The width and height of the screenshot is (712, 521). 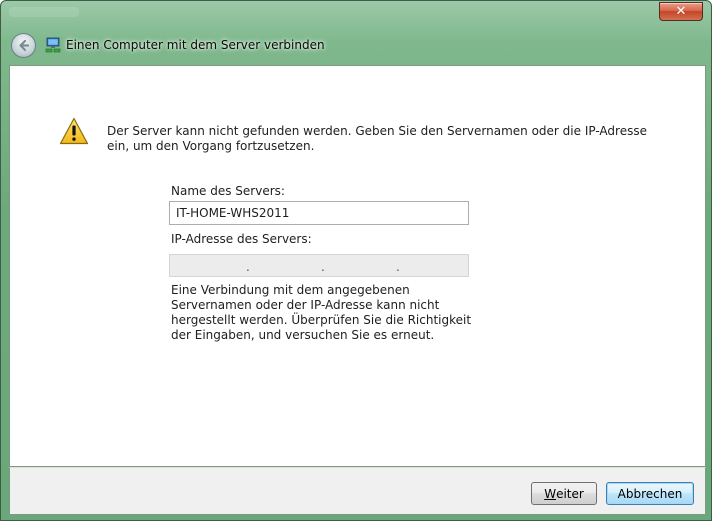 I want to click on server-name-label: Name des Servers:, so click(x=228, y=191).